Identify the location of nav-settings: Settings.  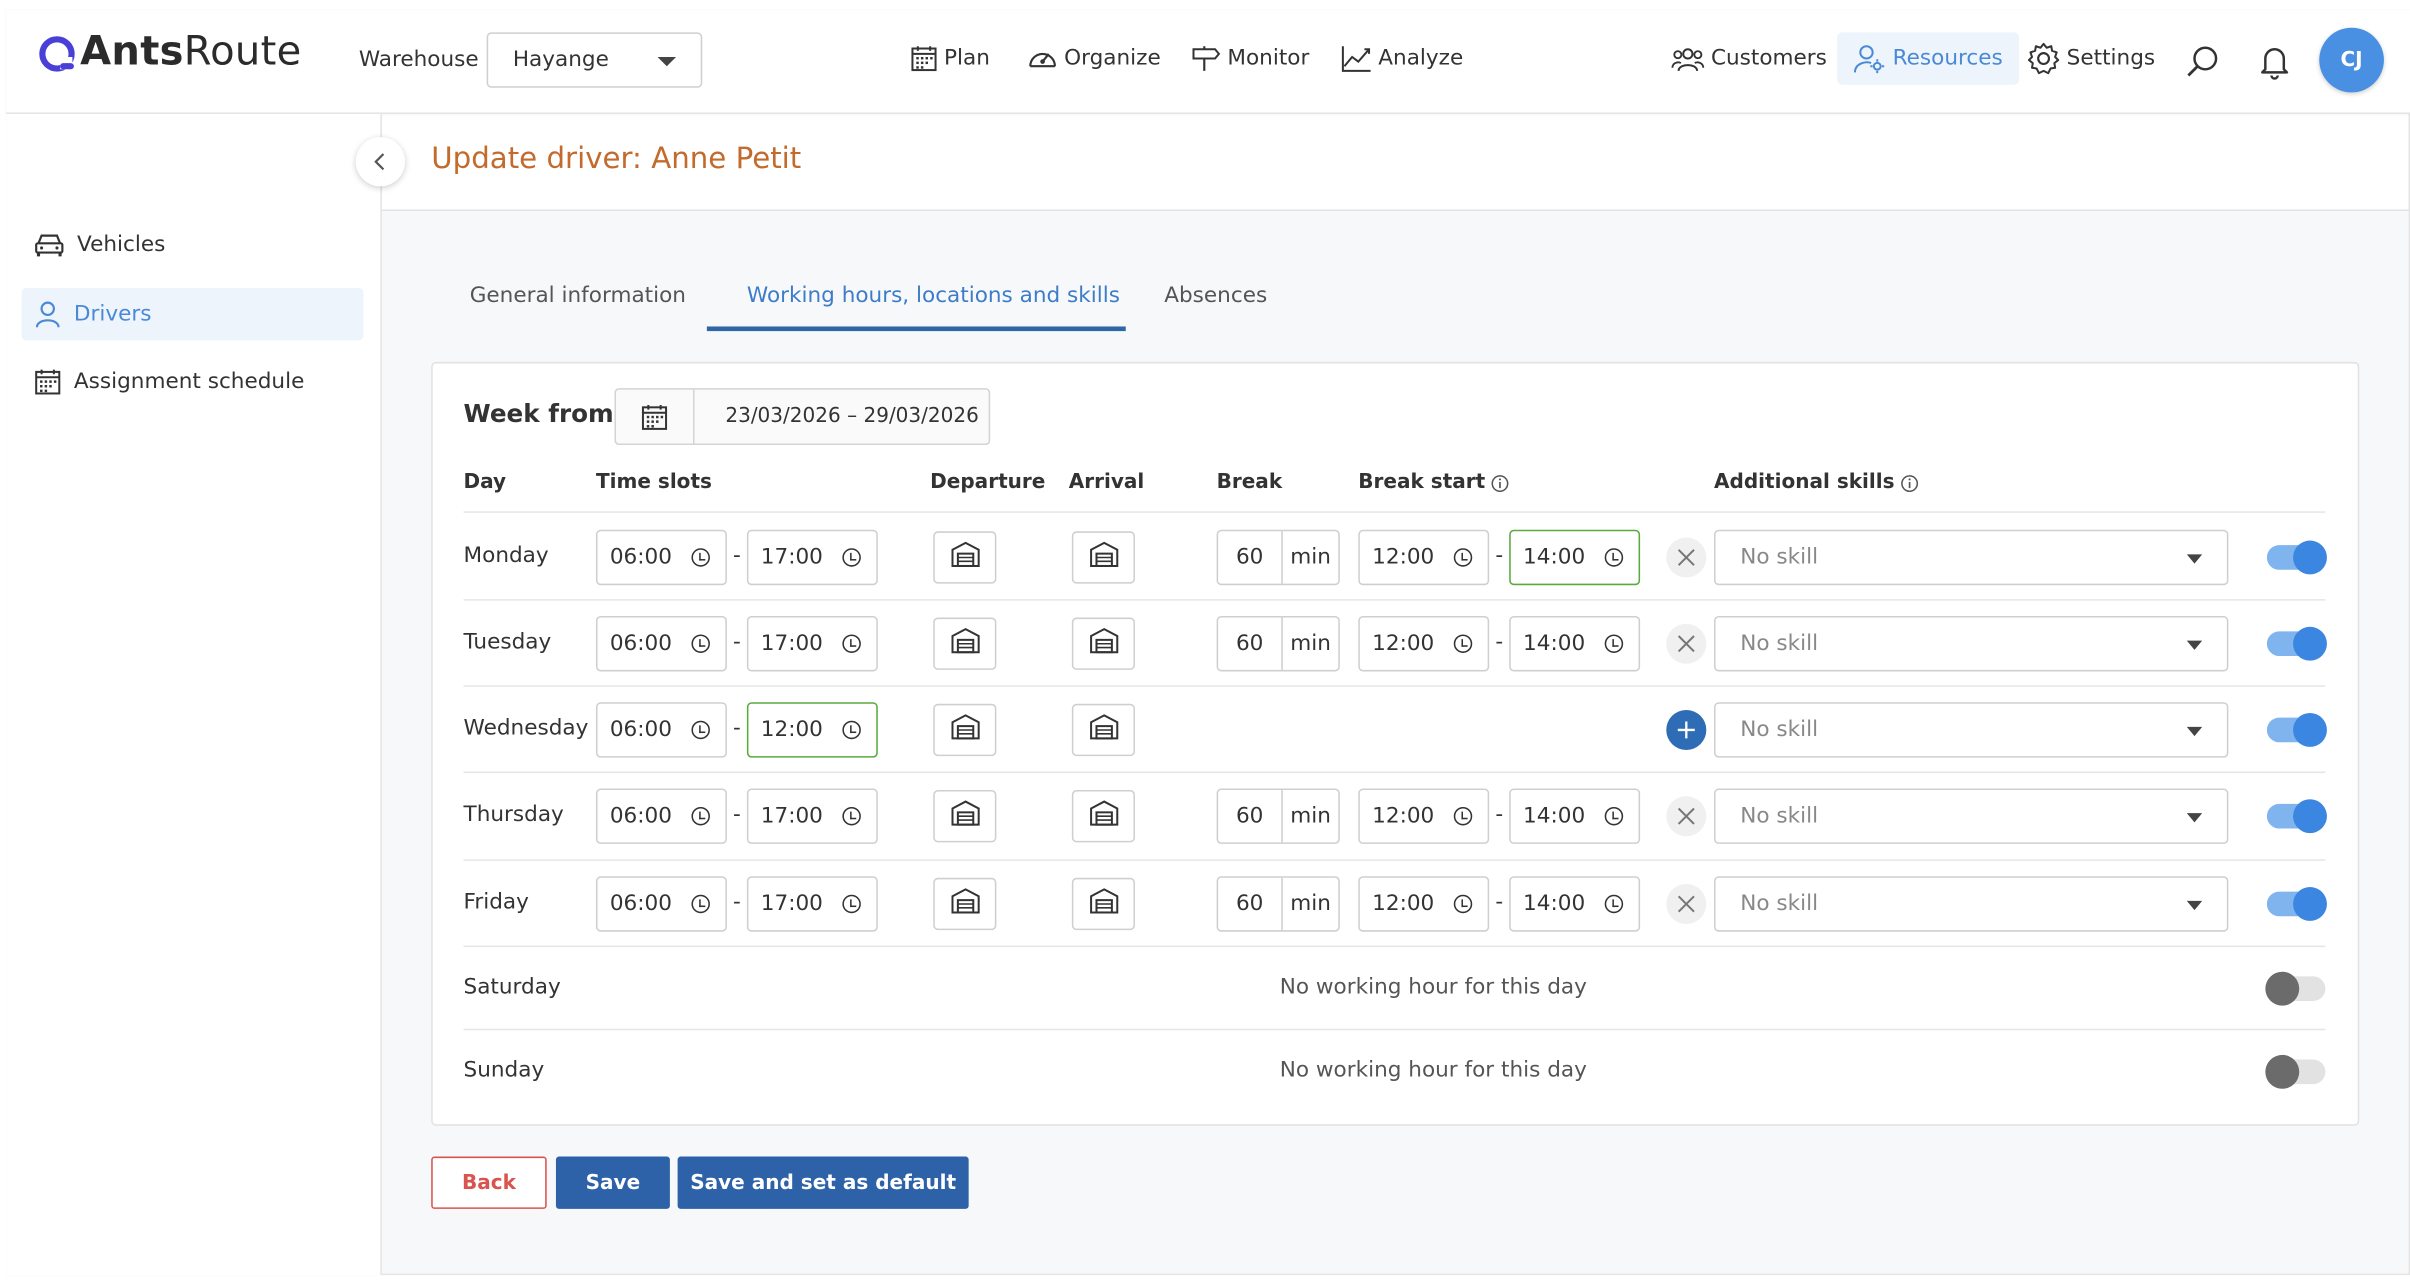
(2091, 58).